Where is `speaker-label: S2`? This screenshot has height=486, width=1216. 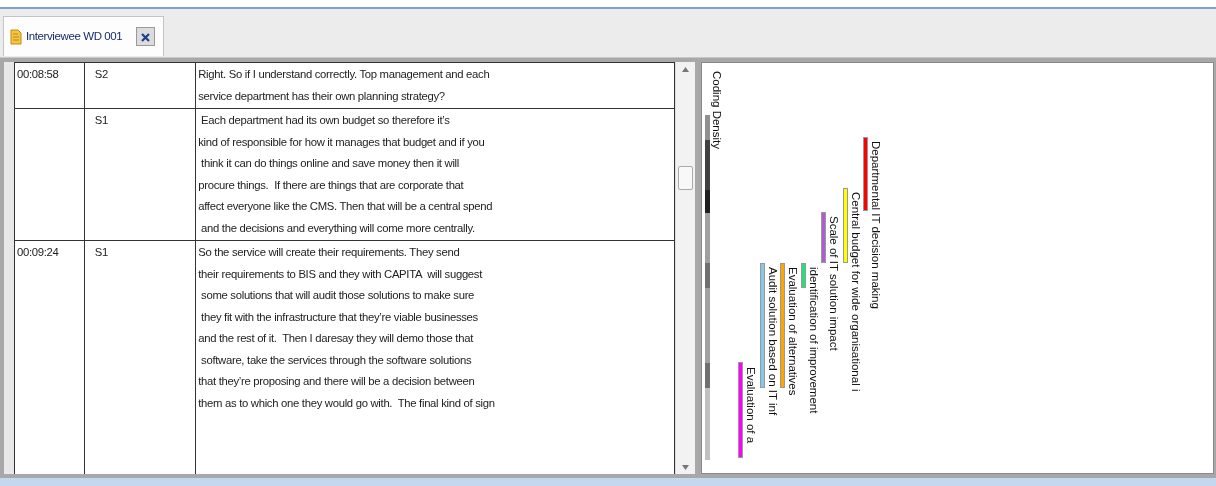
speaker-label: S2 is located at coordinates (101, 74).